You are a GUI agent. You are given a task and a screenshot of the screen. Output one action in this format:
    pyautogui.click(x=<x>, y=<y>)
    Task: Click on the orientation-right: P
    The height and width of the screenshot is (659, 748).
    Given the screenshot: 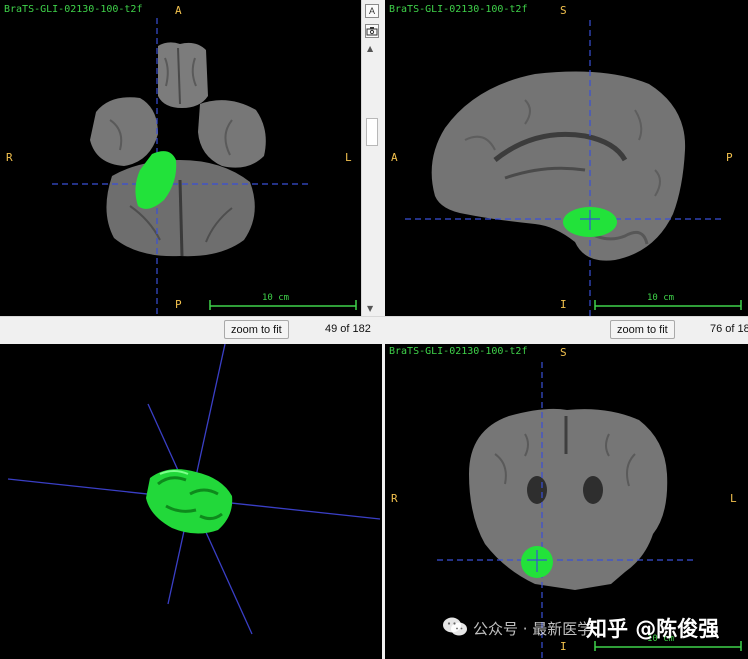 What is the action you would take?
    pyautogui.click(x=729, y=157)
    